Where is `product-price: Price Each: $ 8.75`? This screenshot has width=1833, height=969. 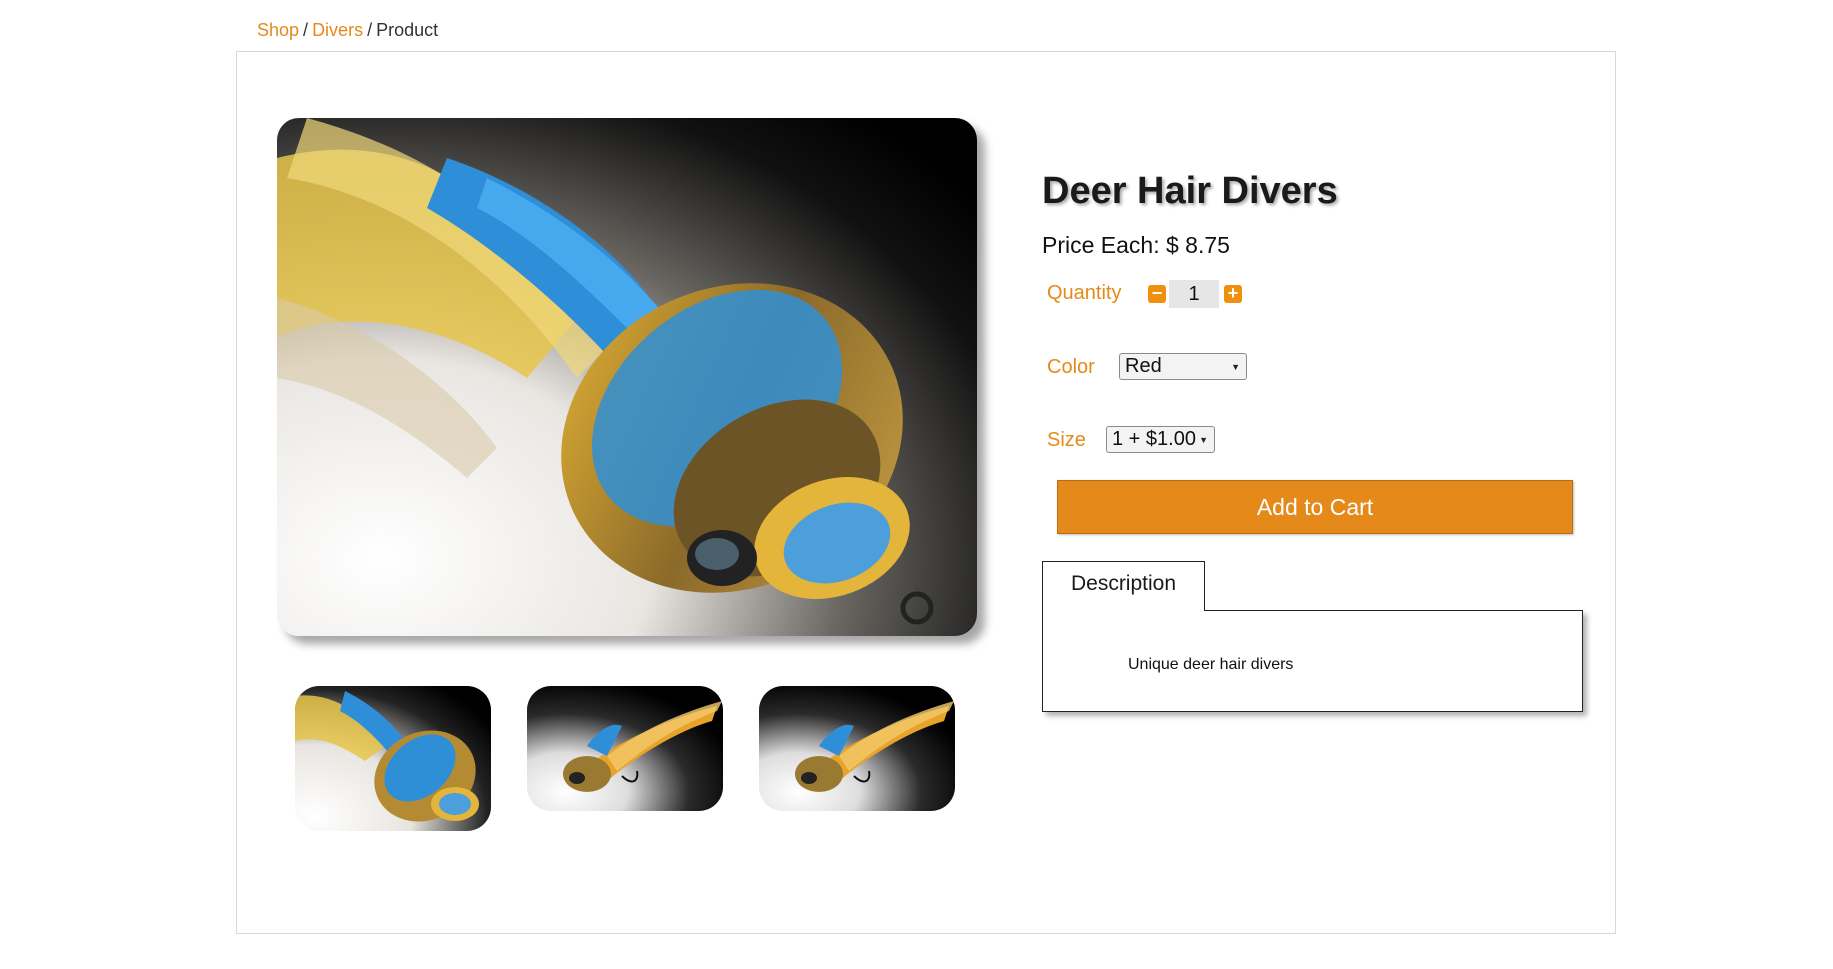
product-price: Price Each: $ 8.75 is located at coordinates (1136, 245).